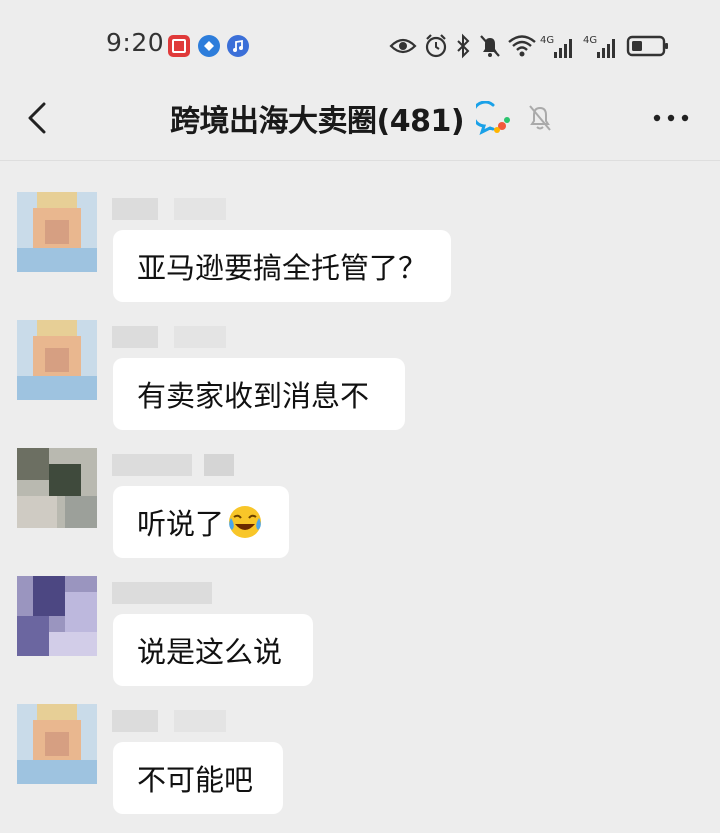  What do you see at coordinates (135, 42) in the screenshot?
I see `status-time: 9:20` at bounding box center [135, 42].